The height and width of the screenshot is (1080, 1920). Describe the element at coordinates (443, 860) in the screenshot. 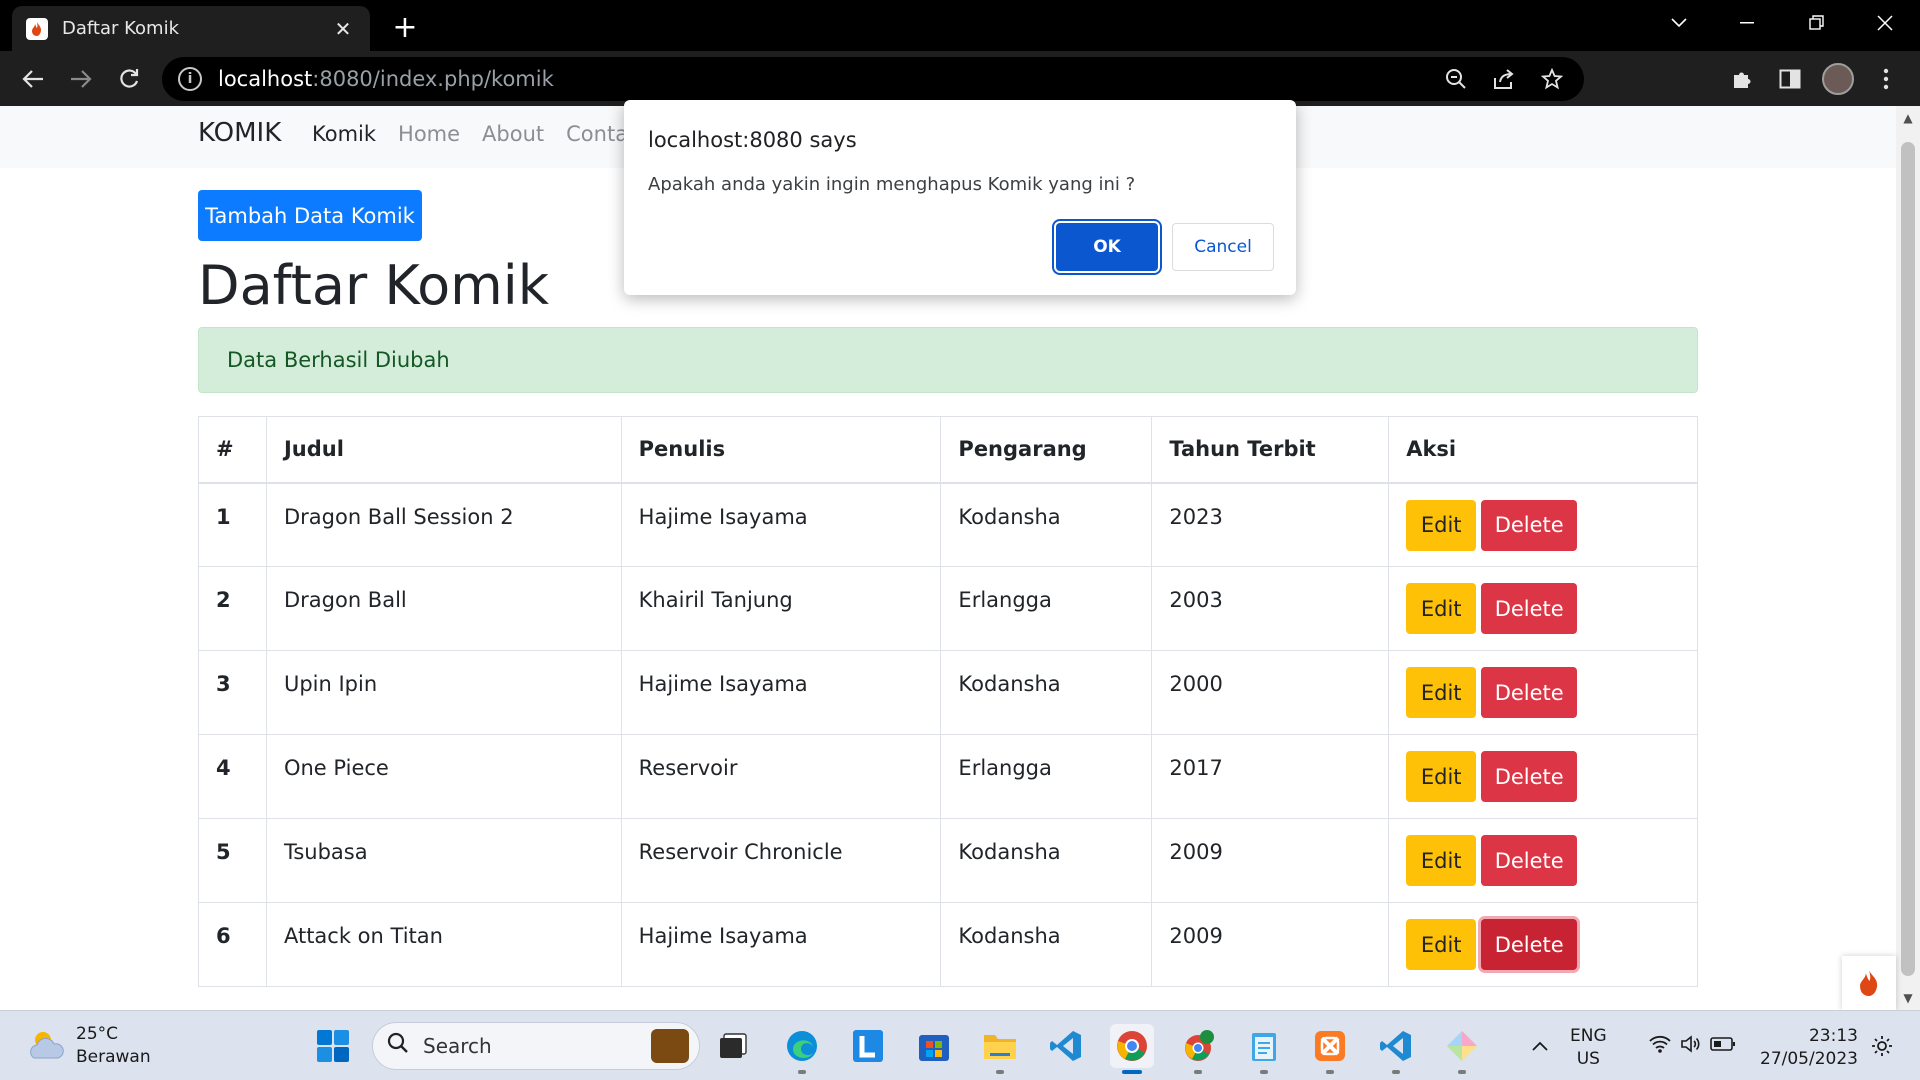

I see `row-judul: Tsubasa` at that location.